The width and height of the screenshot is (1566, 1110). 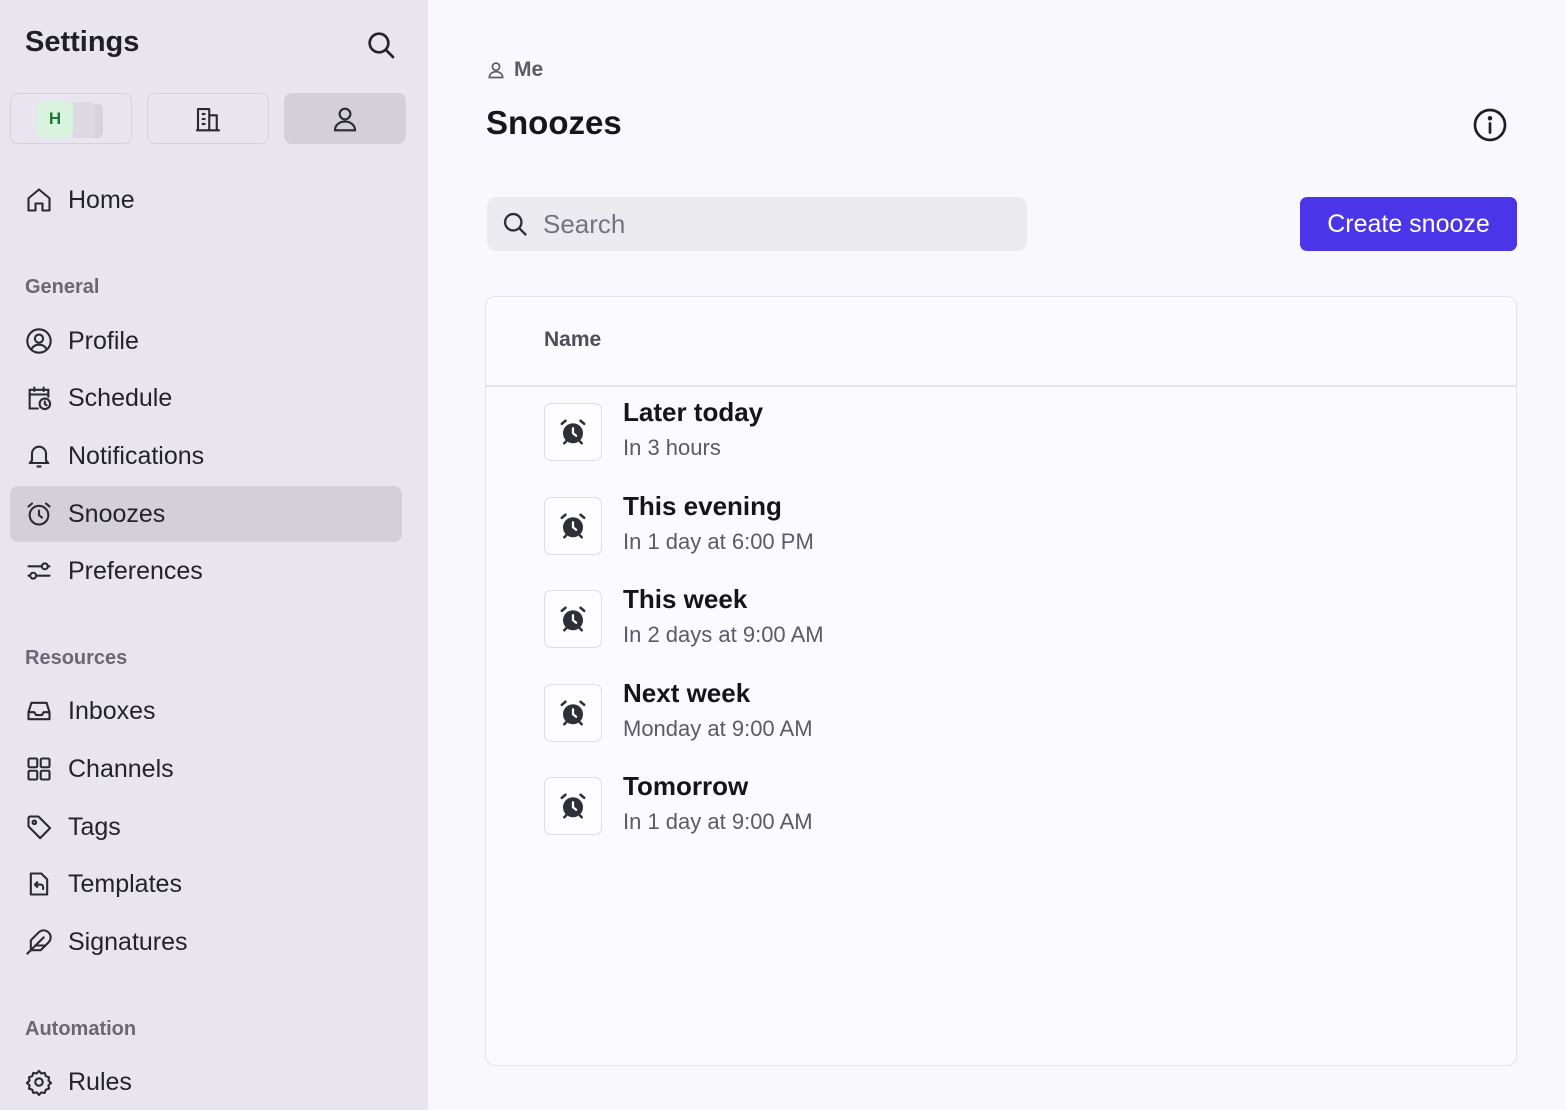 What do you see at coordinates (120, 397) in the screenshot?
I see `sidebar-item-label: Schedule` at bounding box center [120, 397].